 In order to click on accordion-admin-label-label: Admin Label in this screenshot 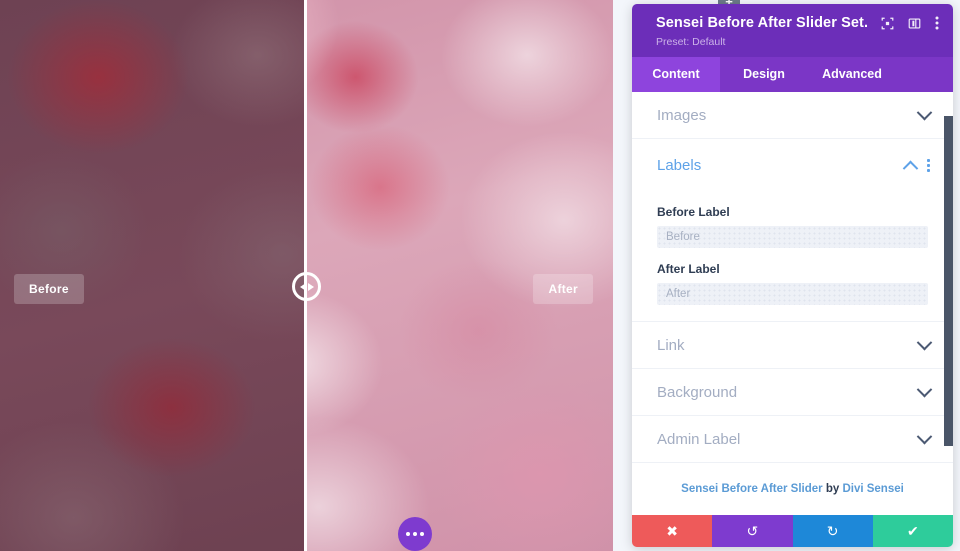, I will do `click(699, 439)`.